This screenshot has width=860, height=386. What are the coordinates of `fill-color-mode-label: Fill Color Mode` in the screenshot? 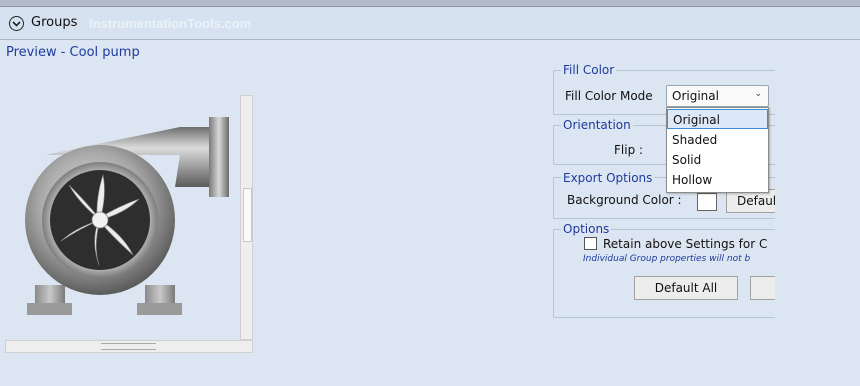 It's located at (609, 96).